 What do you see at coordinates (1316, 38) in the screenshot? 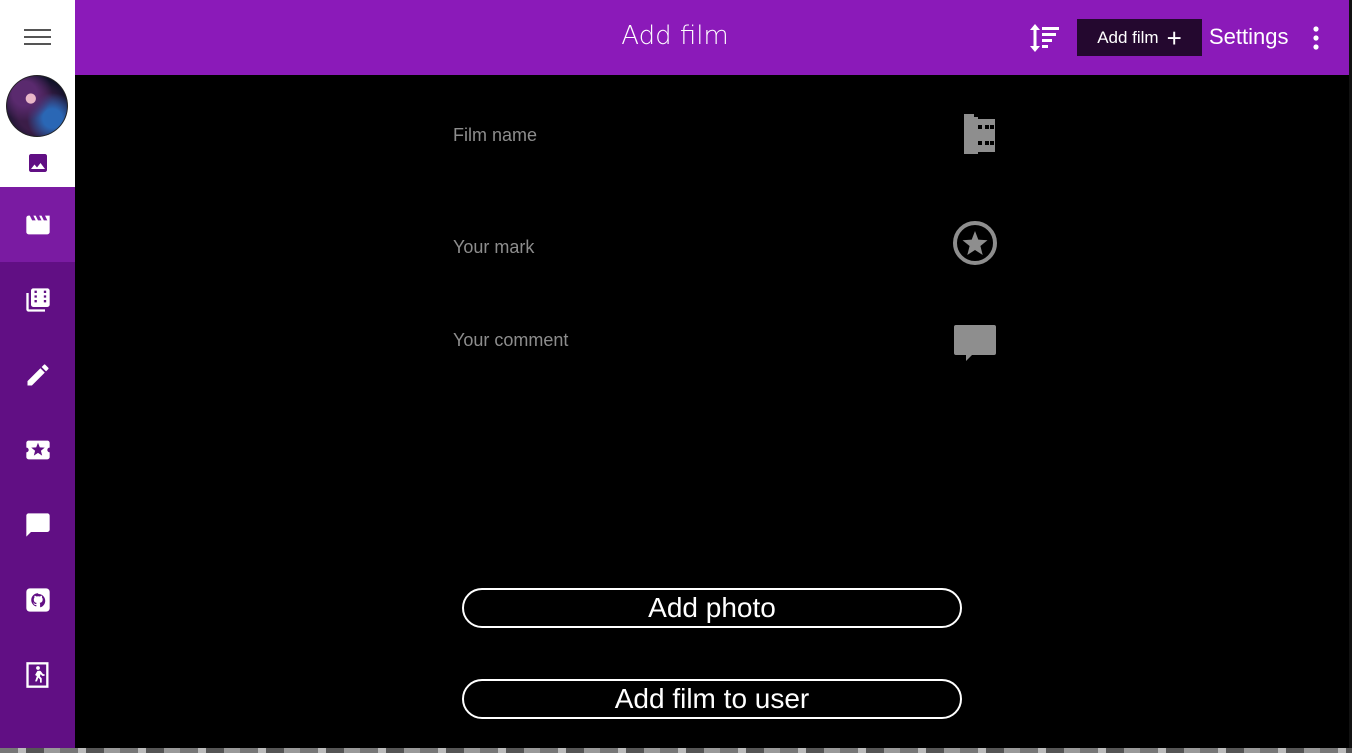
I see `more-vert-icon` at bounding box center [1316, 38].